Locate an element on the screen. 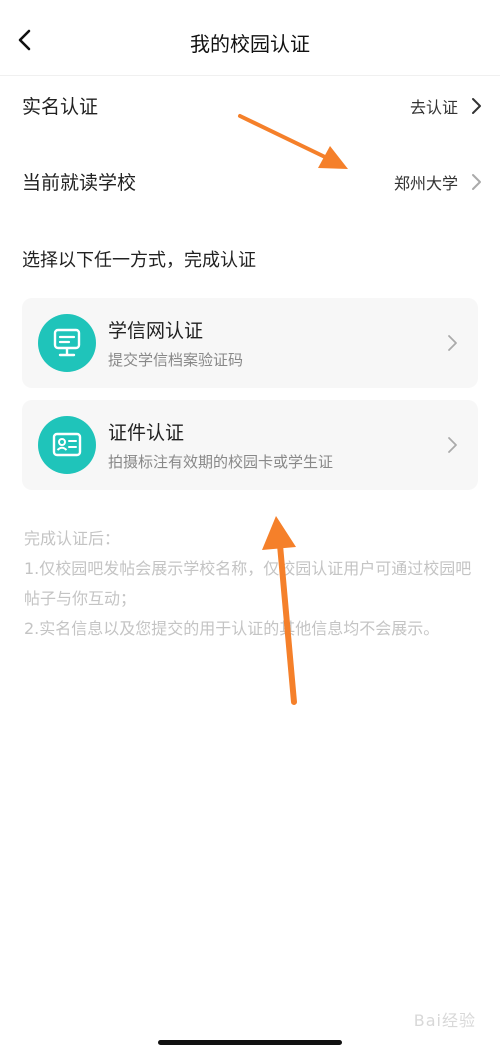 The image size is (500, 1051). id-card-icon is located at coordinates (67, 444).